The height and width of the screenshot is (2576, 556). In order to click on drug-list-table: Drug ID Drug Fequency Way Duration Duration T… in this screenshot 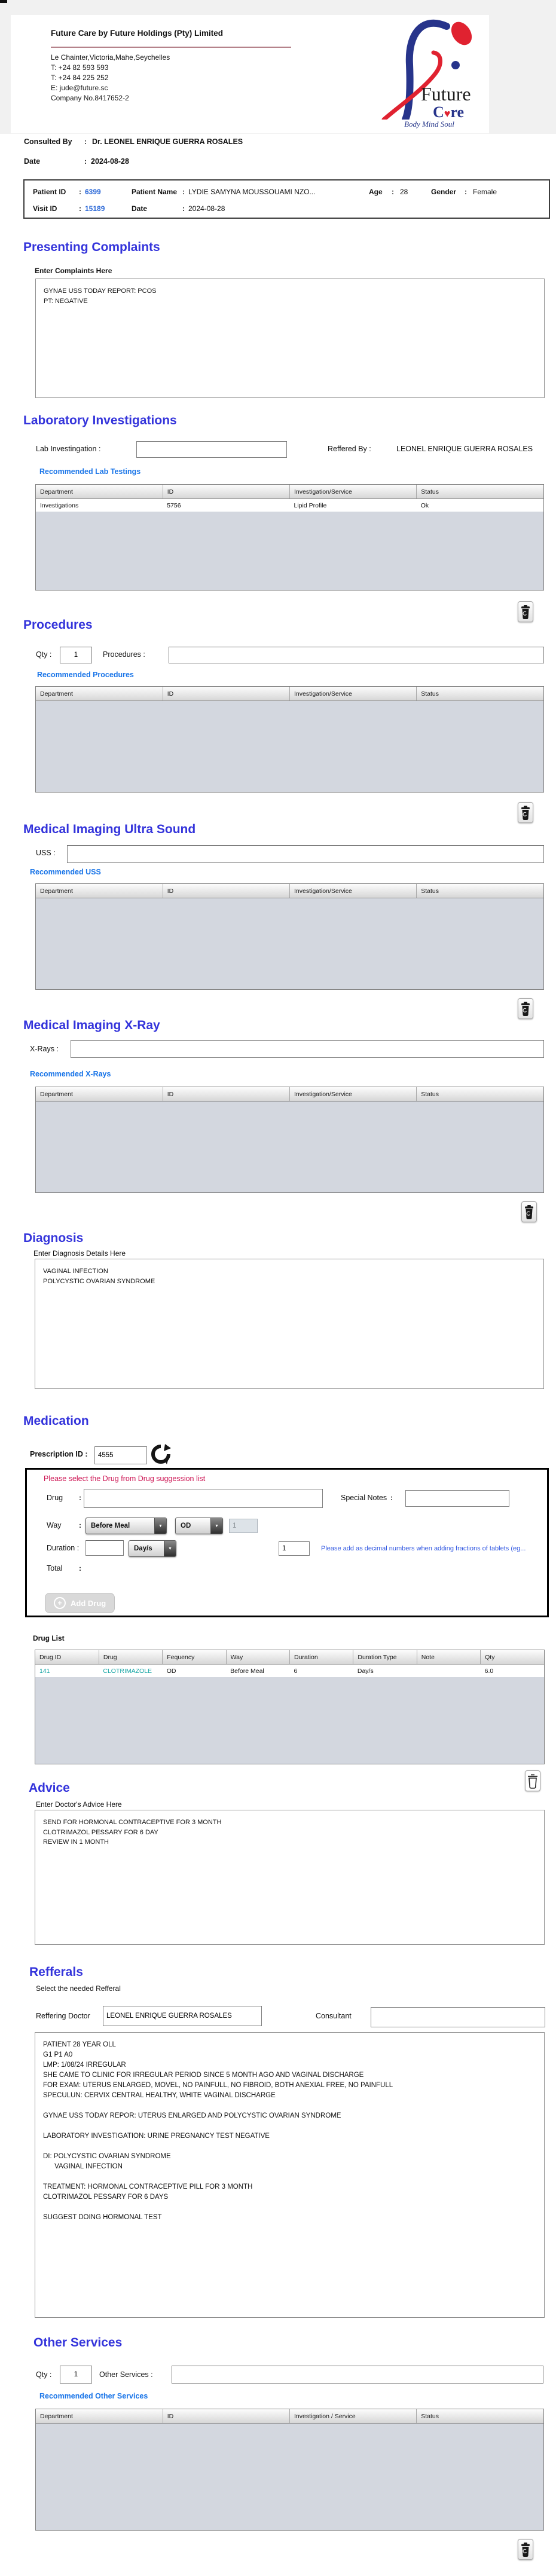, I will do `click(290, 1707)`.